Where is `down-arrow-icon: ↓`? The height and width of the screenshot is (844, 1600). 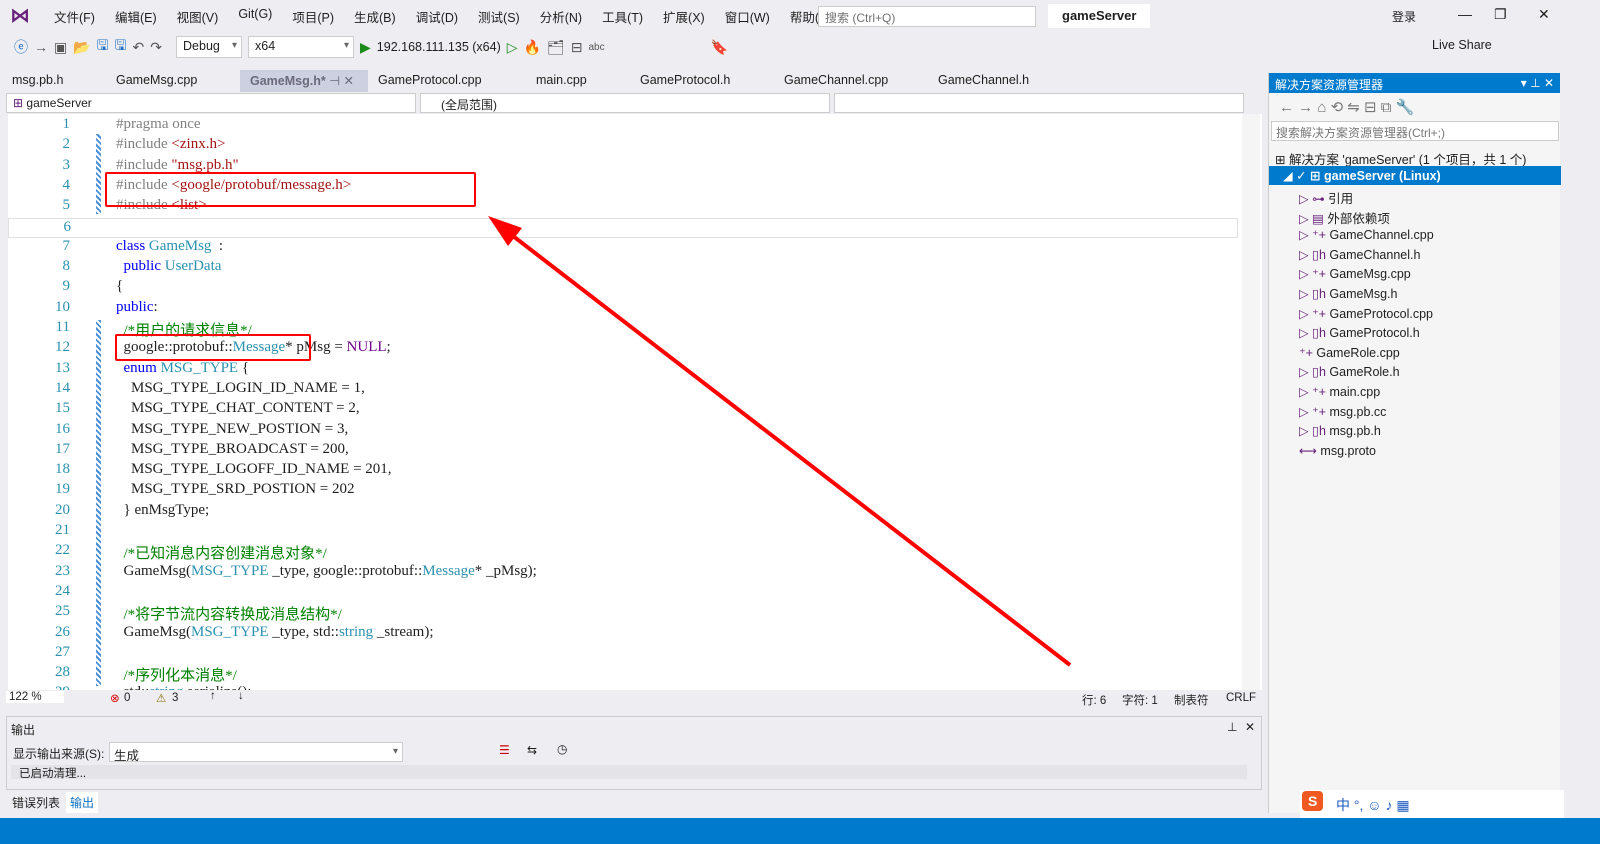 down-arrow-icon: ↓ is located at coordinates (241, 696).